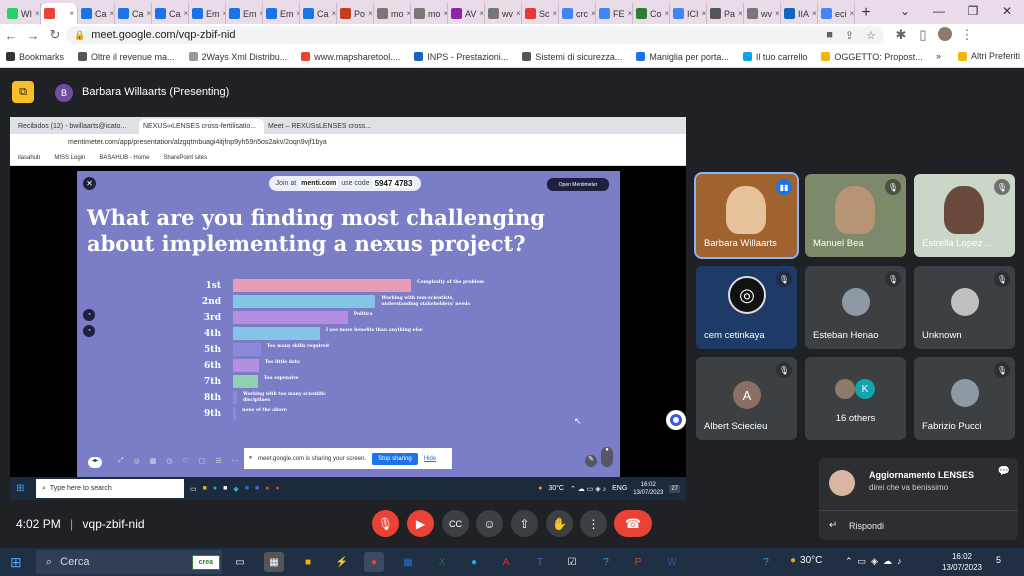 This screenshot has height=576, width=1024. I want to click on participant-tile: A 🎙 Albert Sciecieu, so click(746, 398).